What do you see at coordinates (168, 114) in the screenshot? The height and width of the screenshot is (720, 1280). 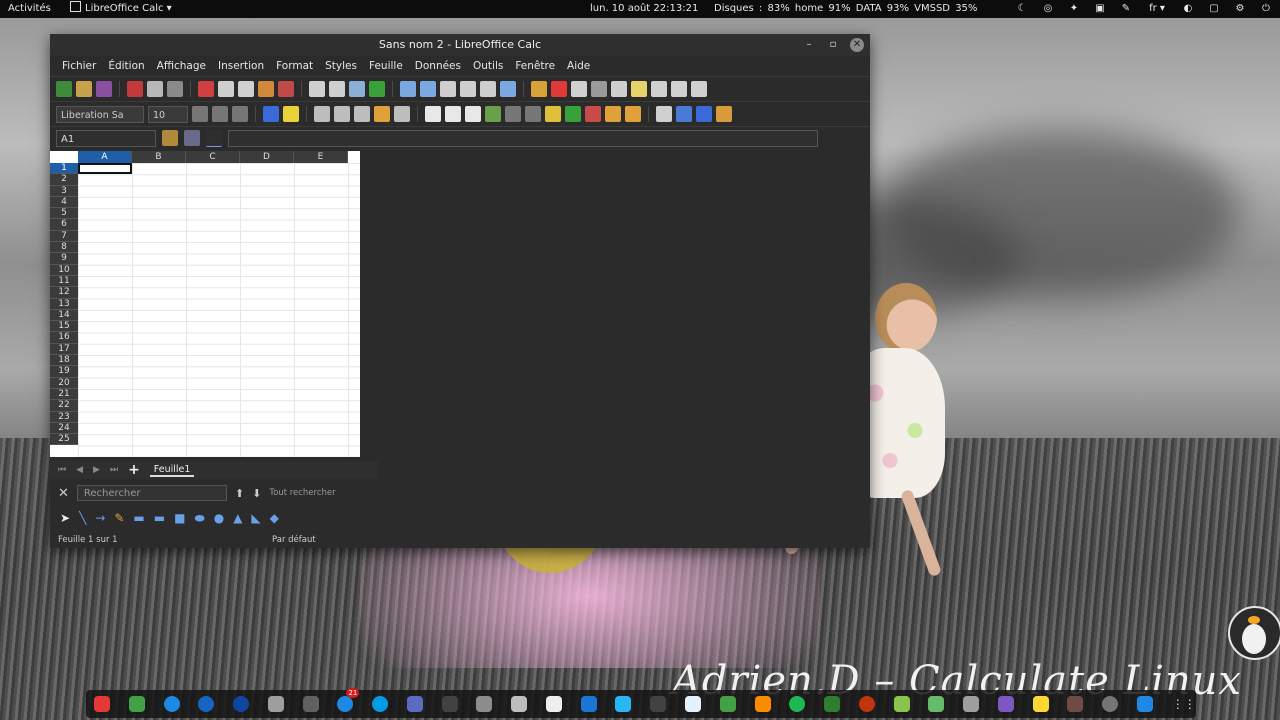 I see `font-size-box: 10` at bounding box center [168, 114].